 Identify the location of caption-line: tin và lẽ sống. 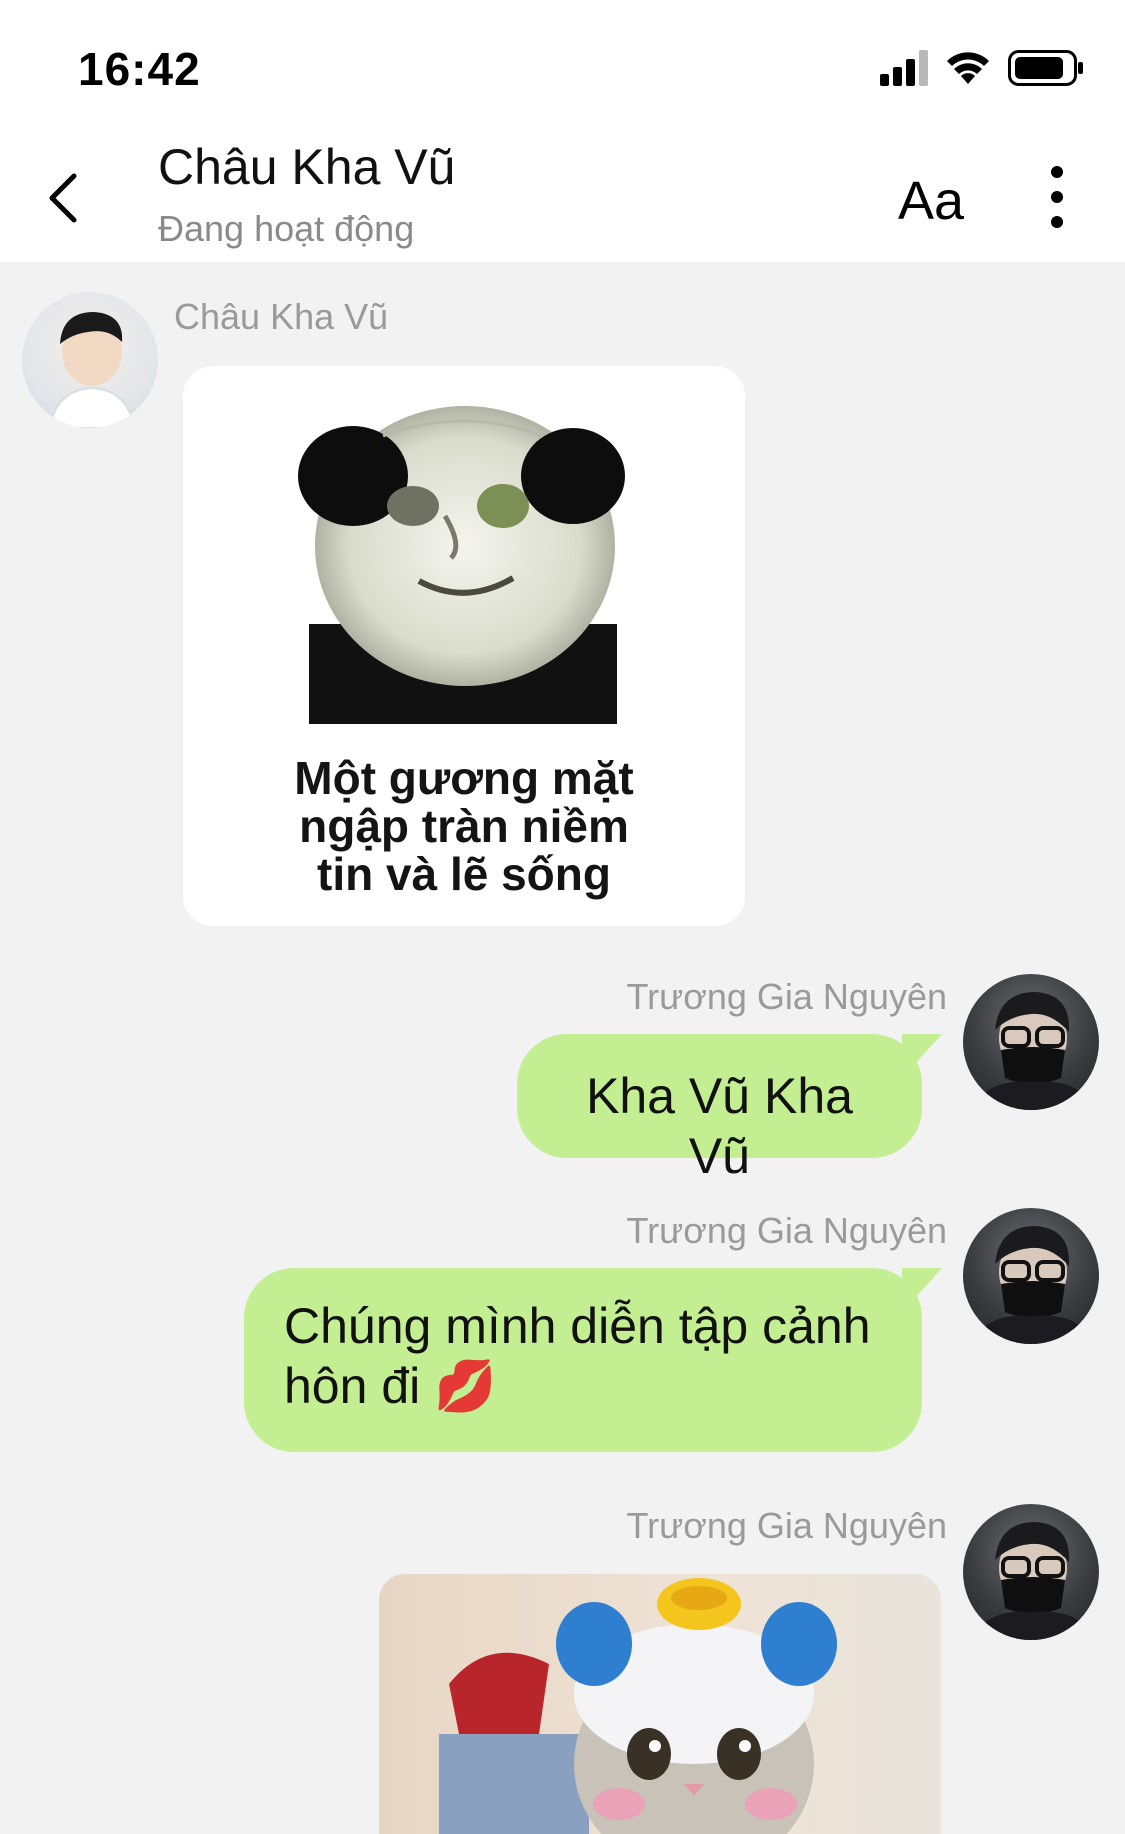
(464, 874).